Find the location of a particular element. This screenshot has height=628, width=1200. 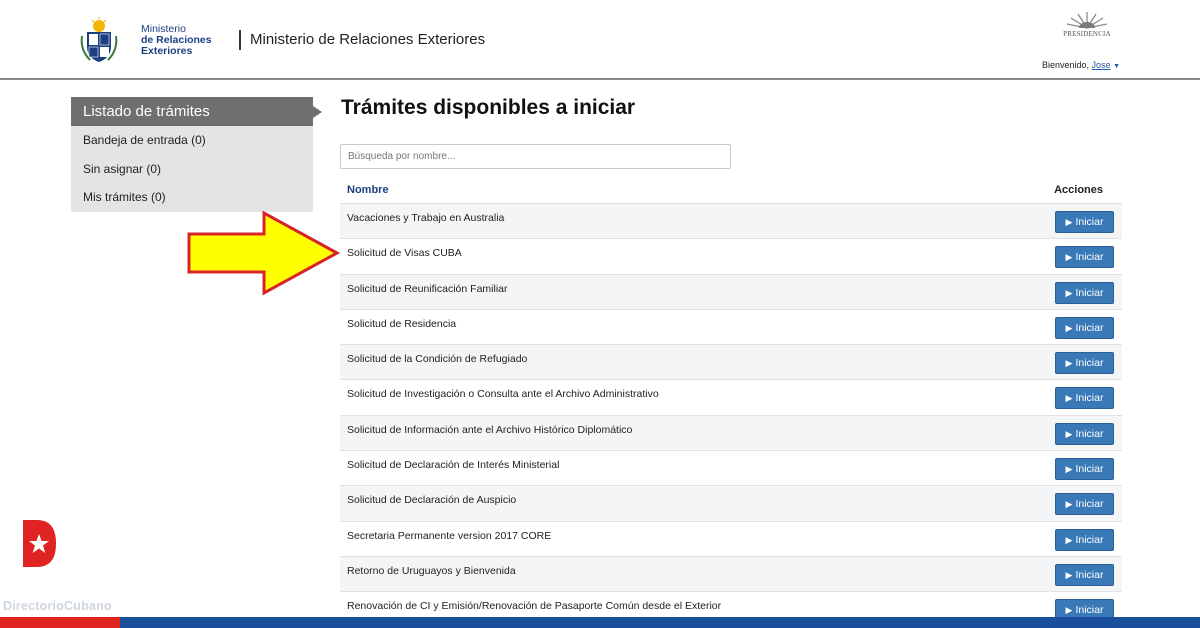

procedure-name: Secretaria Permanente version 2017 CORE is located at coordinates (449, 535).